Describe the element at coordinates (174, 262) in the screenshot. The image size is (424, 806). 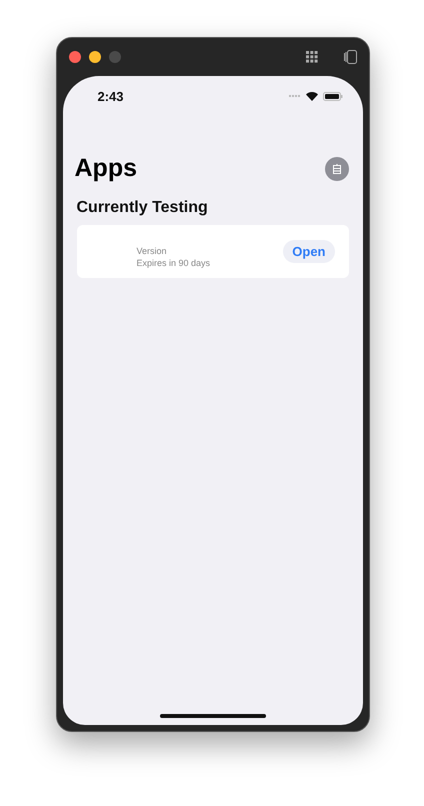
I see `expiry-label: Expires in 90 days` at that location.